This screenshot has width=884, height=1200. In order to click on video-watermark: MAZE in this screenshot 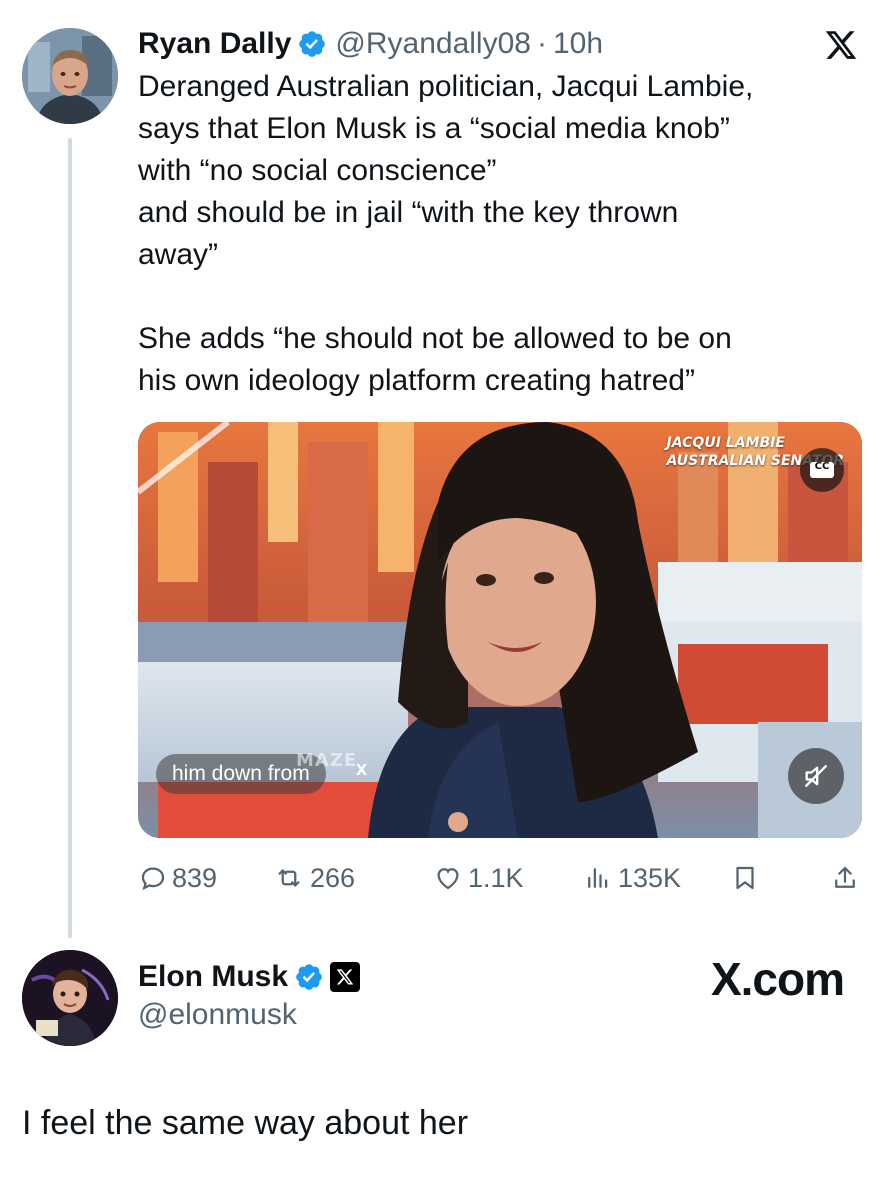, I will do `click(327, 760)`.